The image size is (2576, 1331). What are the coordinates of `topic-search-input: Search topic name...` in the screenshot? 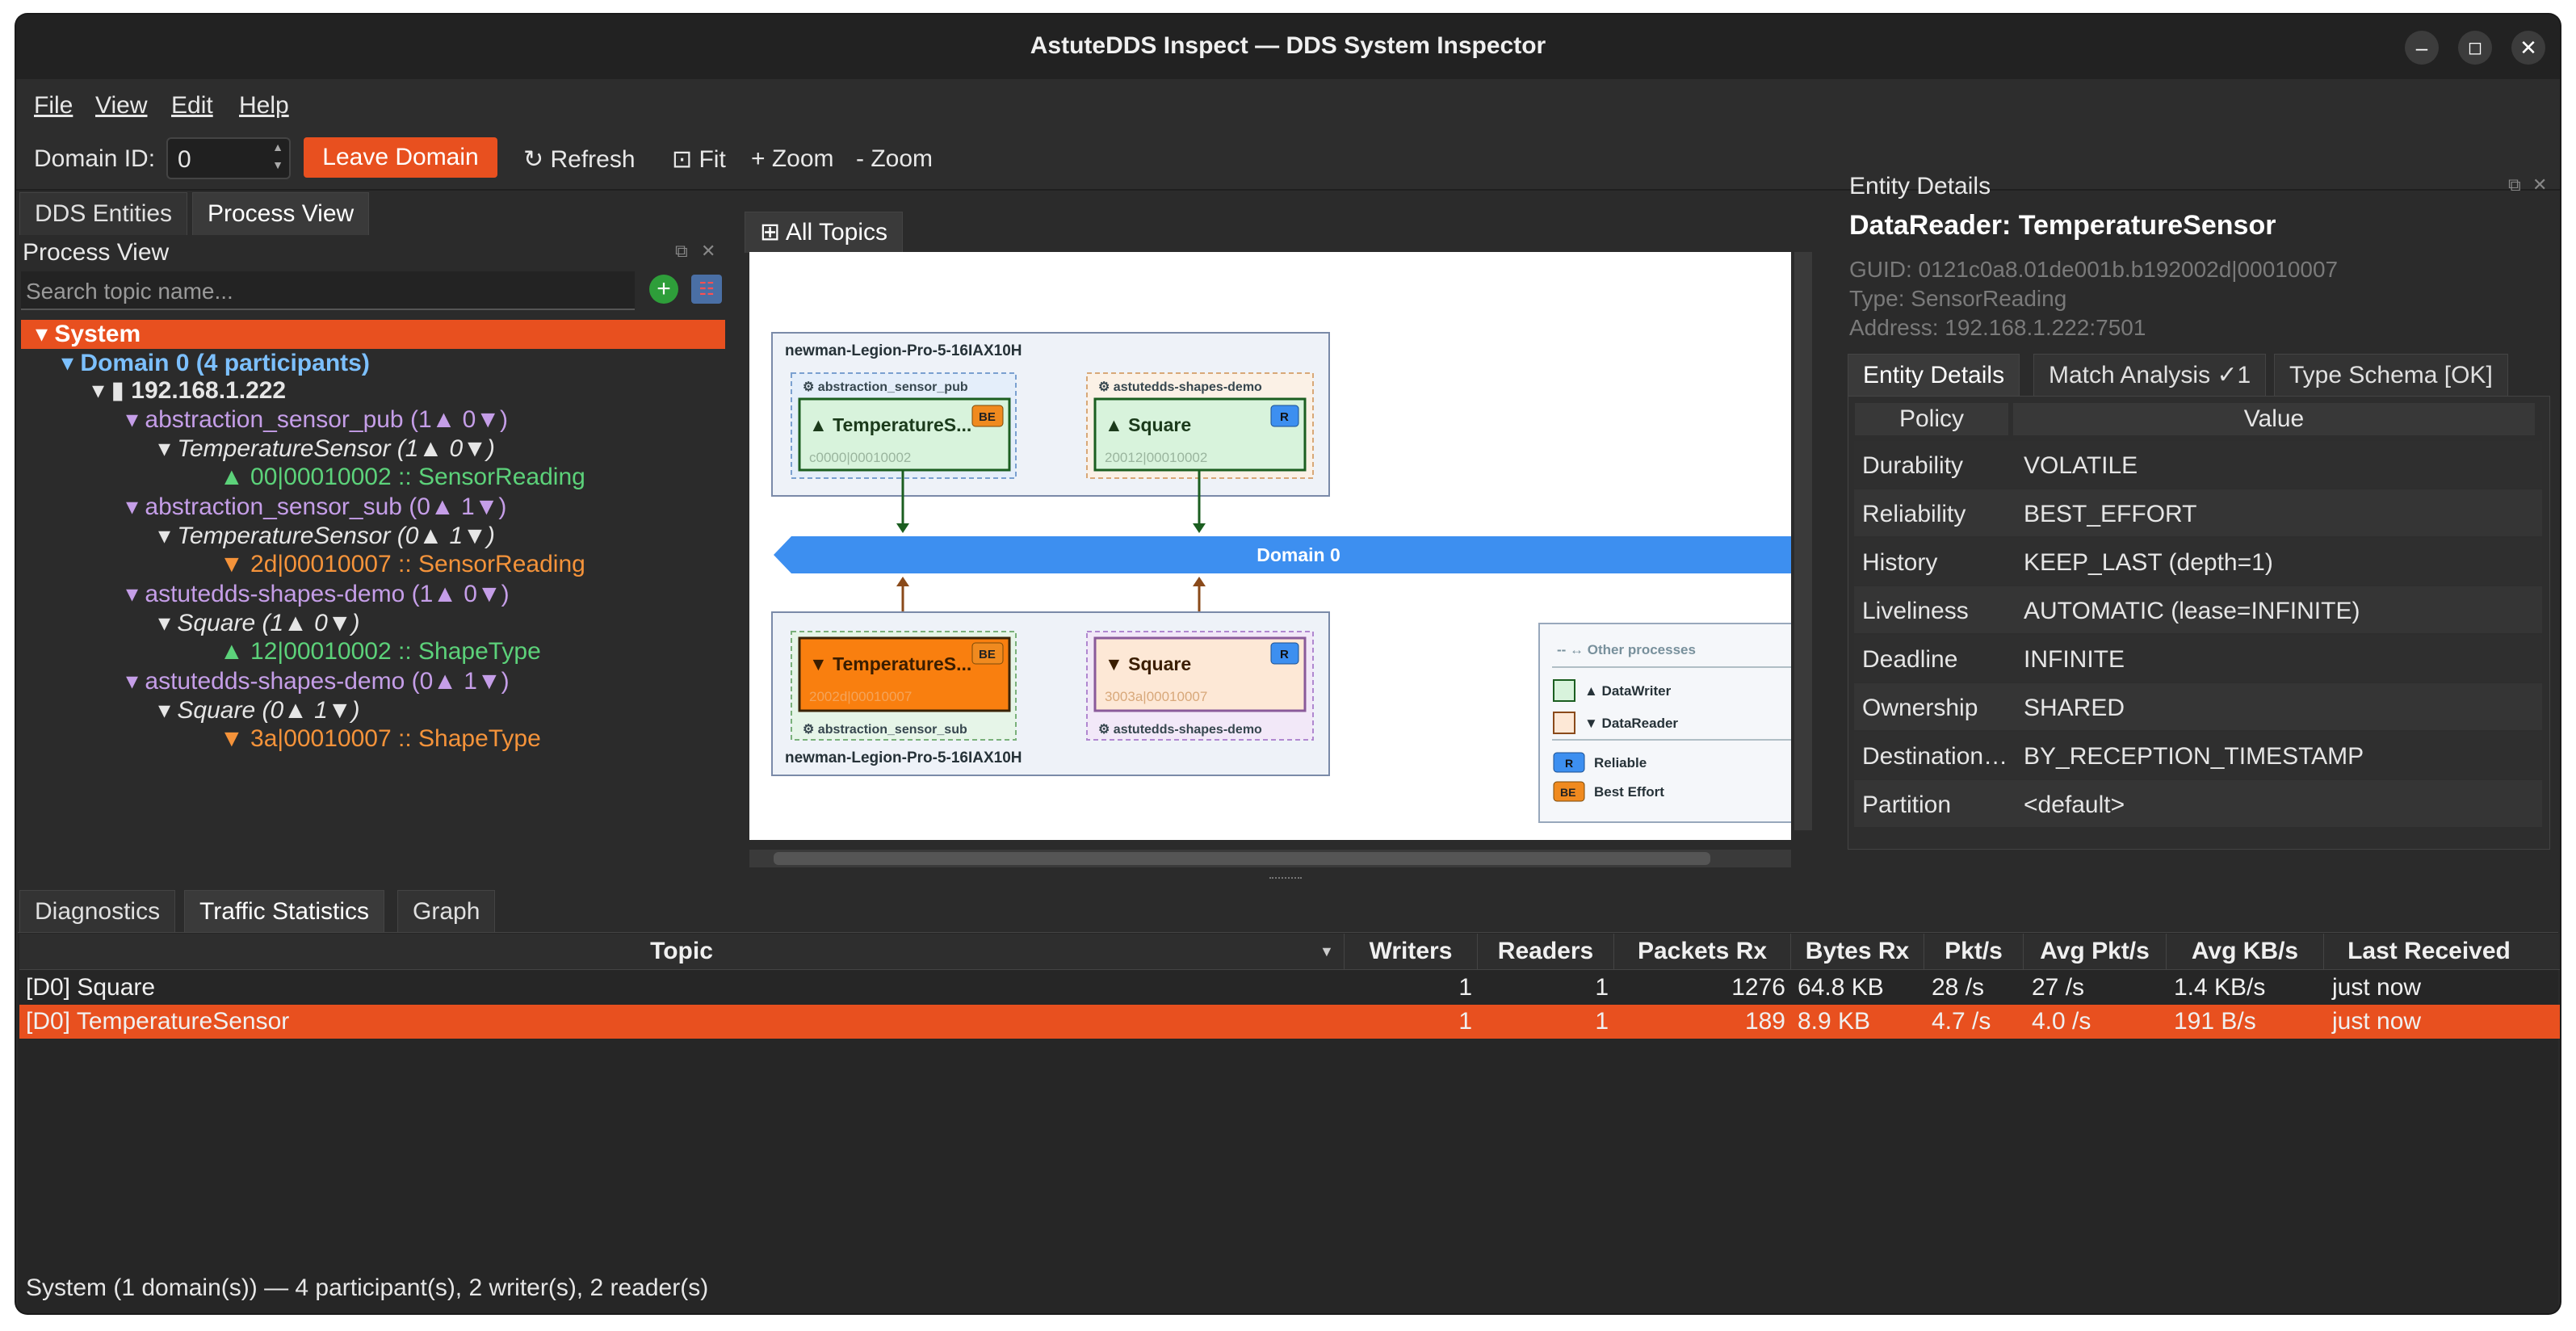 It's located at (328, 290).